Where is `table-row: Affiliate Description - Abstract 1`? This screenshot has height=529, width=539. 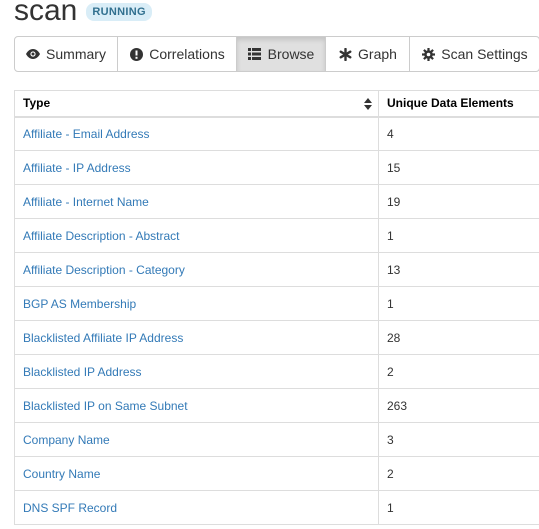
table-row: Affiliate Description - Abstract 1 is located at coordinates (276, 235).